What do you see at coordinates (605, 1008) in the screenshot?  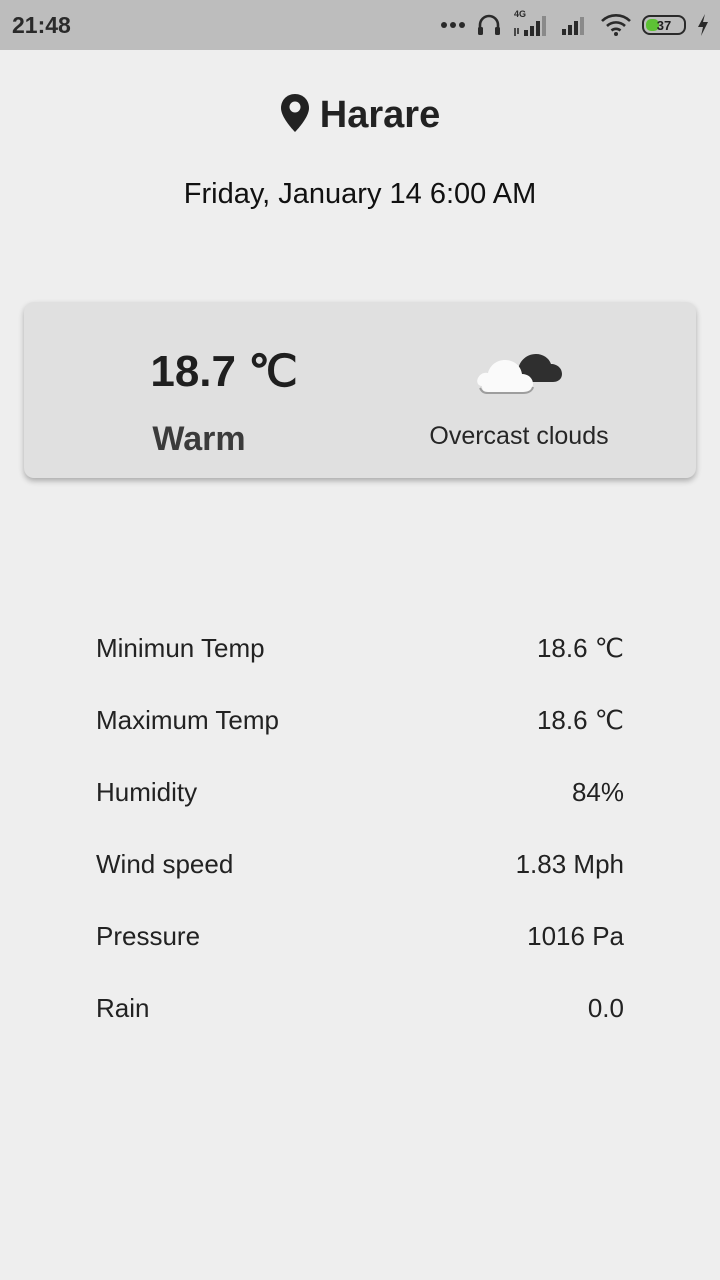 I see `detail-value: 0.0` at bounding box center [605, 1008].